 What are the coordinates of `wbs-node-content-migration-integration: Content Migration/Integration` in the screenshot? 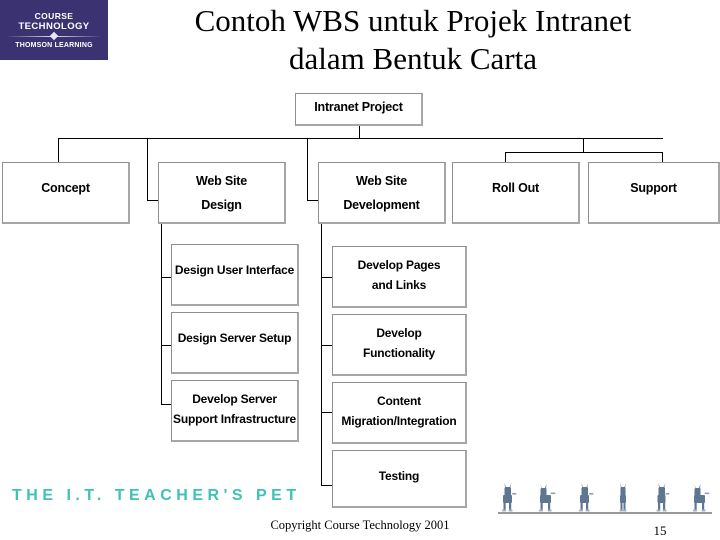 It's located at (399, 413).